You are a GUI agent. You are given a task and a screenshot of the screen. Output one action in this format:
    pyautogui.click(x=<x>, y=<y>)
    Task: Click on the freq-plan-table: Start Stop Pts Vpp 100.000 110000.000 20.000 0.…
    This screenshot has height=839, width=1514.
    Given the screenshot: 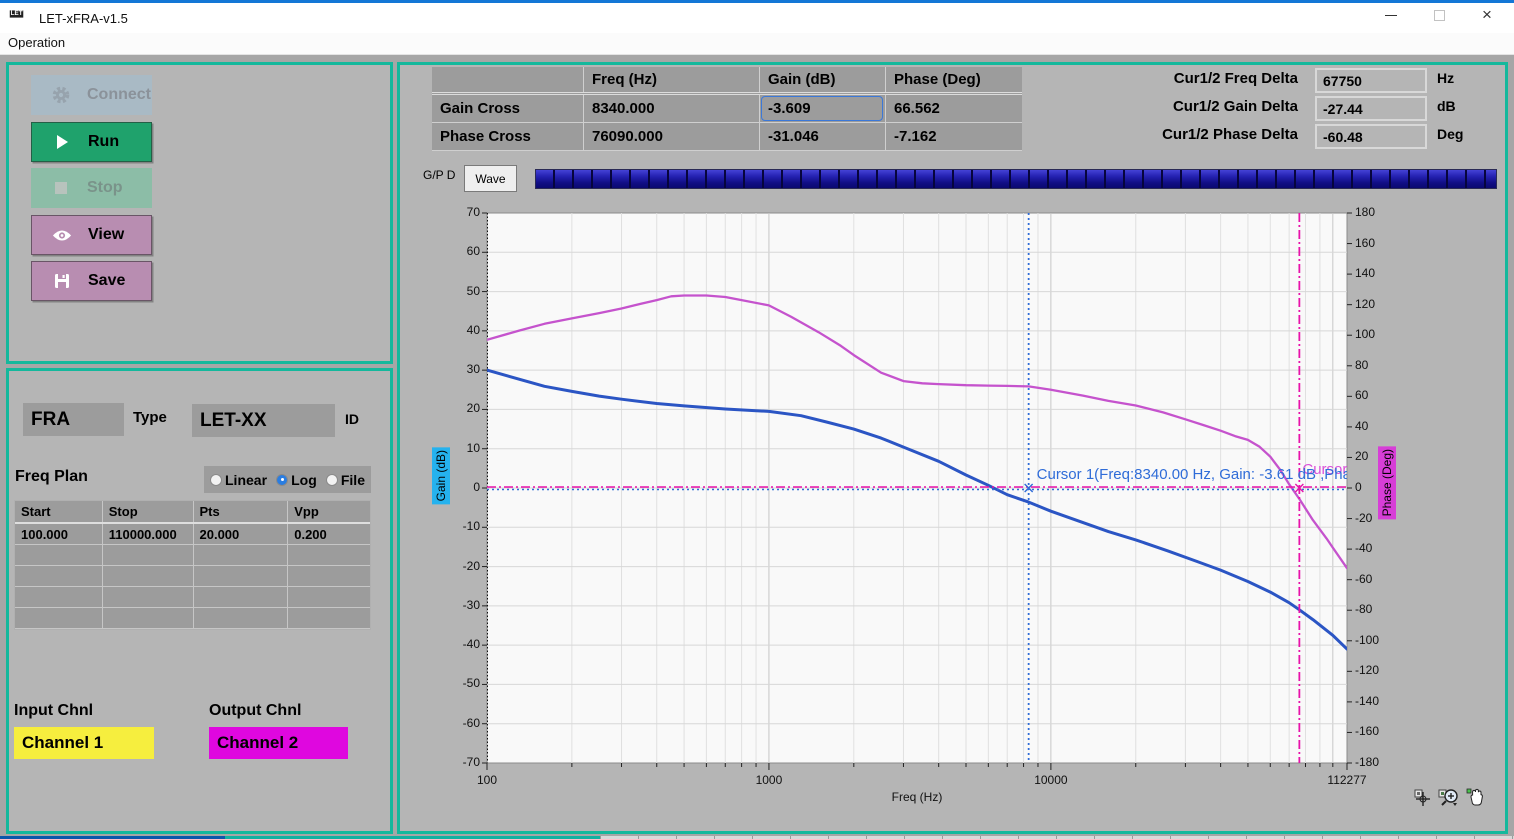 What is the action you would take?
    pyautogui.click(x=192, y=565)
    